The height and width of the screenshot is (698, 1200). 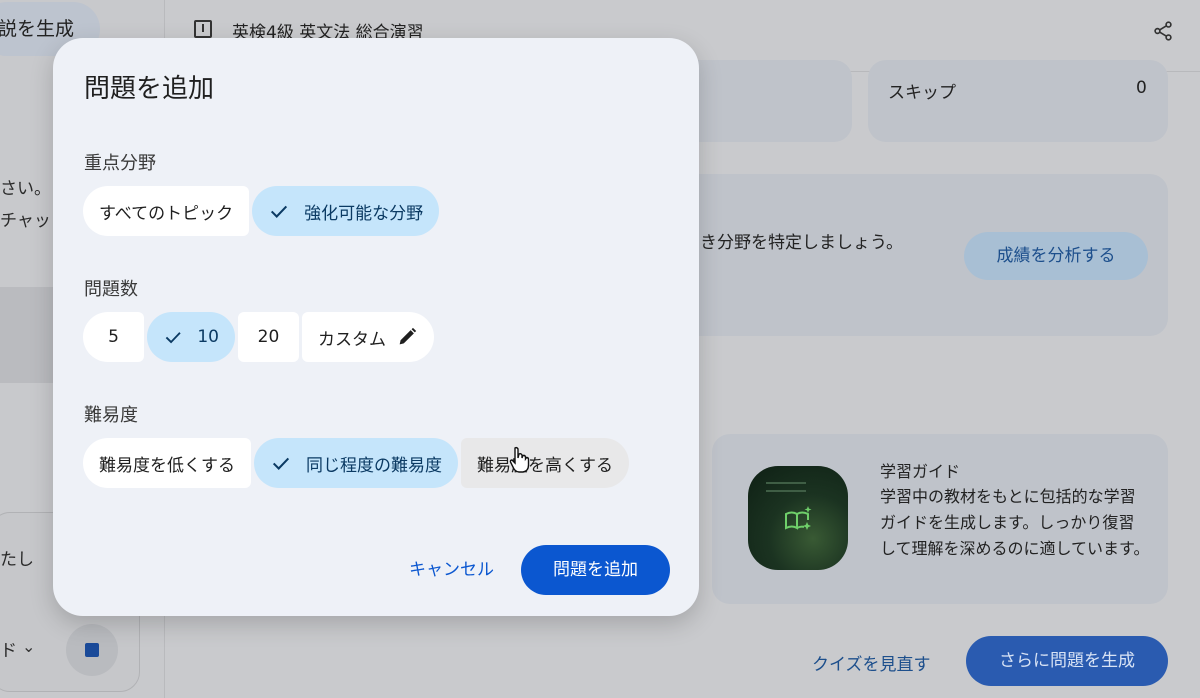 I want to click on dialog-title: 問題を追加, so click(x=149, y=89).